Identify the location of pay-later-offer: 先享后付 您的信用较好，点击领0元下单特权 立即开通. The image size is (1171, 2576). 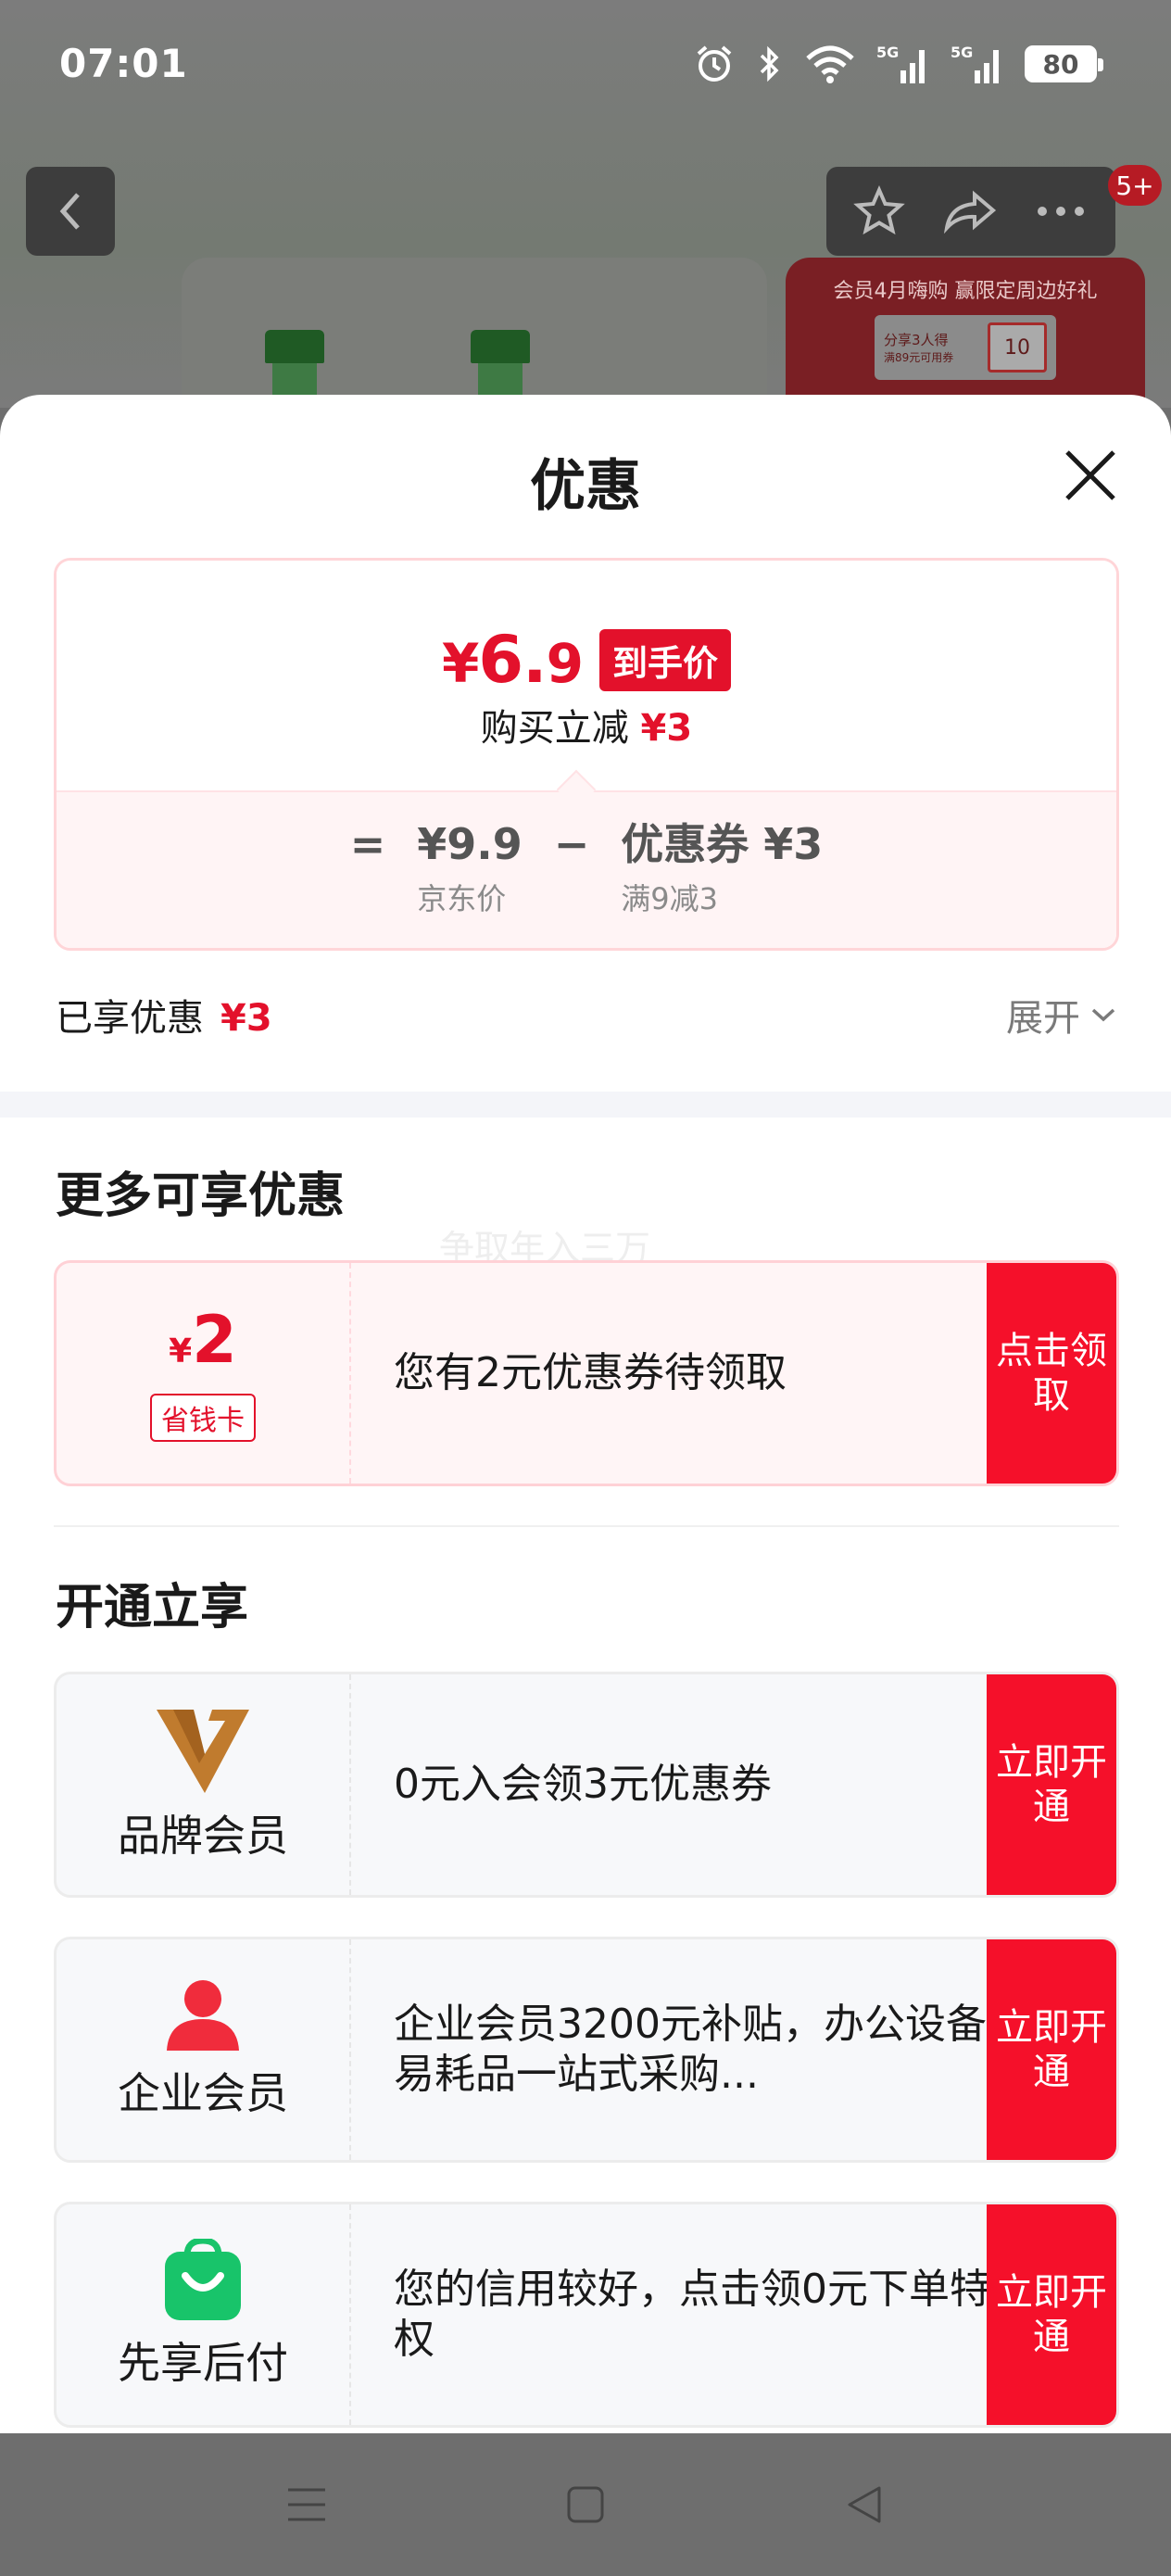
(587, 2315).